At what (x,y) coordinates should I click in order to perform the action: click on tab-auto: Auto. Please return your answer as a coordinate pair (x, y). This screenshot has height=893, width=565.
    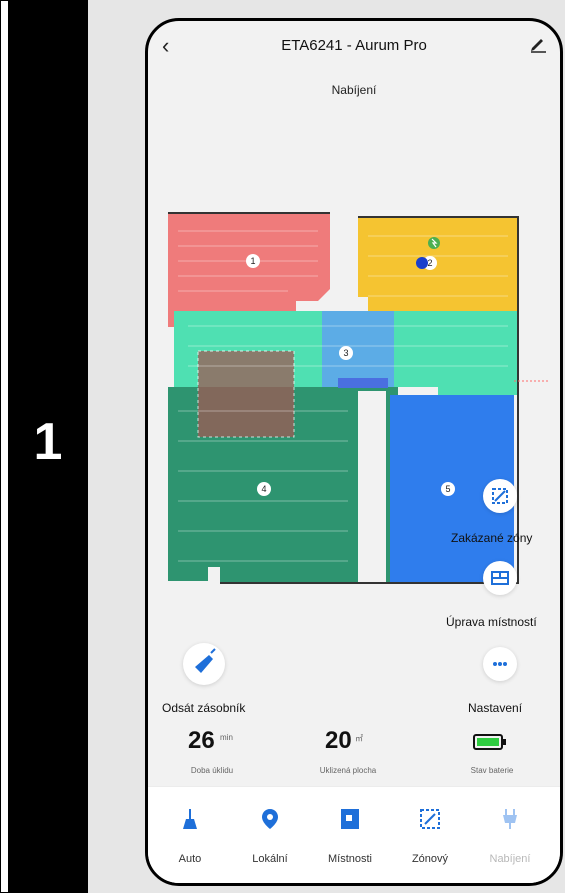
    Looking at the image, I should click on (190, 835).